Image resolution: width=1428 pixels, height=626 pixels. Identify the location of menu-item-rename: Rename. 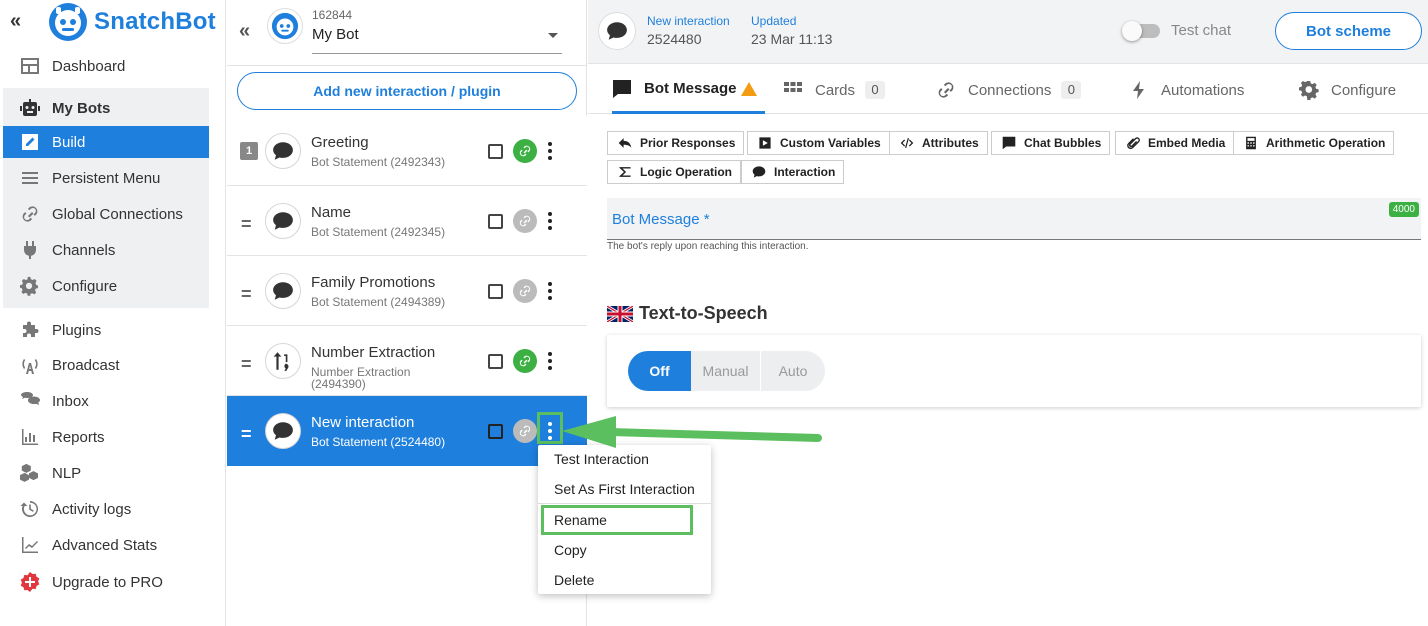
(580, 520).